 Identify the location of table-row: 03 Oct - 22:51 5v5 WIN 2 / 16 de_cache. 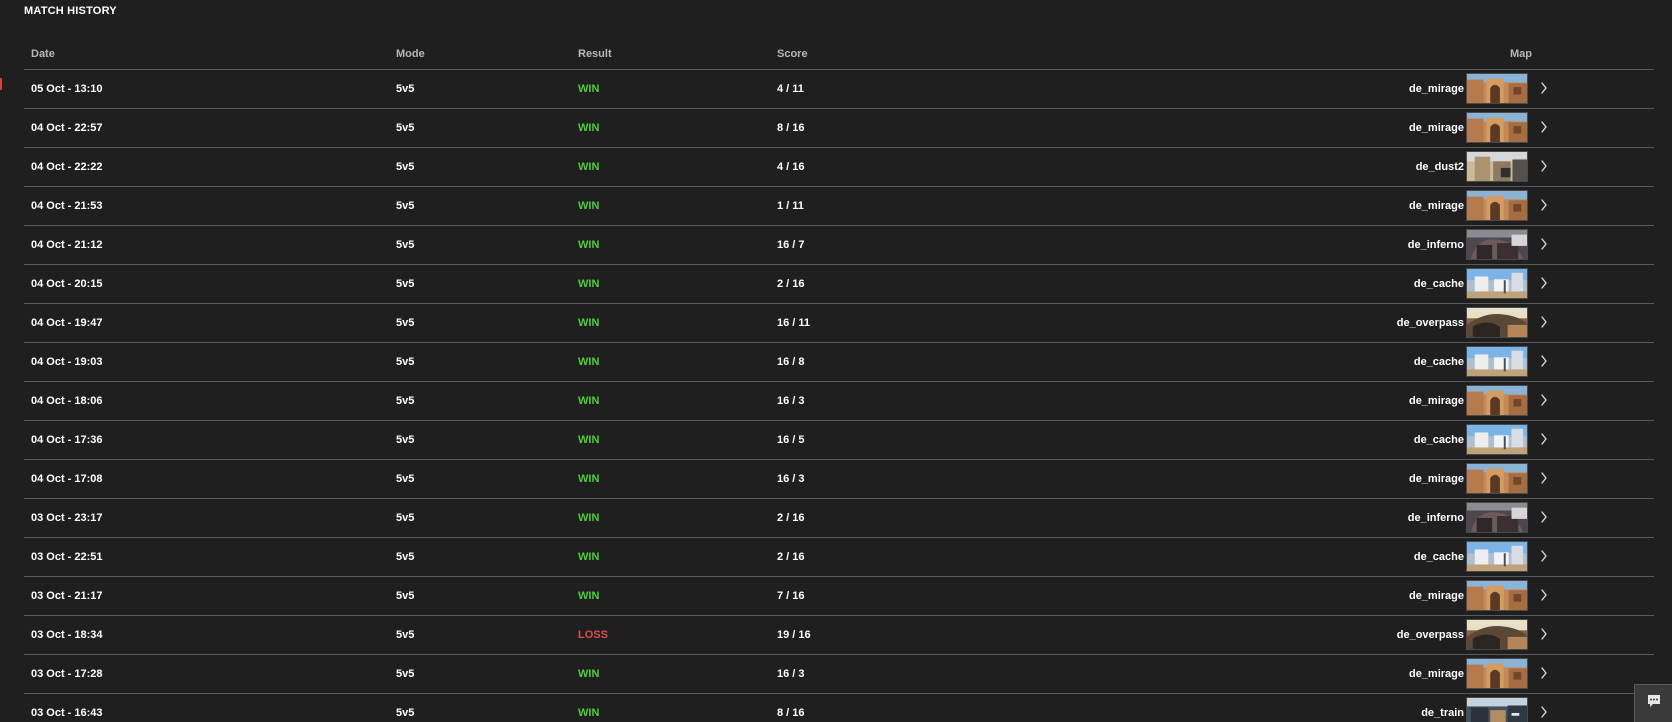
(839, 557).